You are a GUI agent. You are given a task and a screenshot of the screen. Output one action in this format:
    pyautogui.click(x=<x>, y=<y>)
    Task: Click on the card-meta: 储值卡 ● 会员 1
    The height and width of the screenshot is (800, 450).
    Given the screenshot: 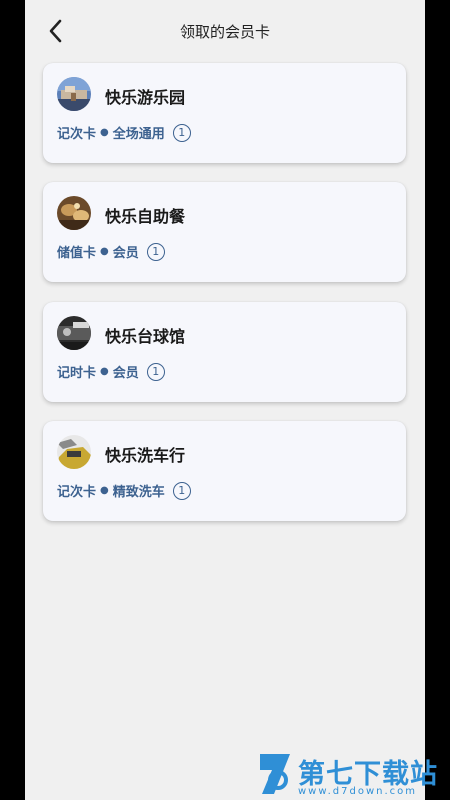 What is the action you would take?
    pyautogui.click(x=111, y=251)
    